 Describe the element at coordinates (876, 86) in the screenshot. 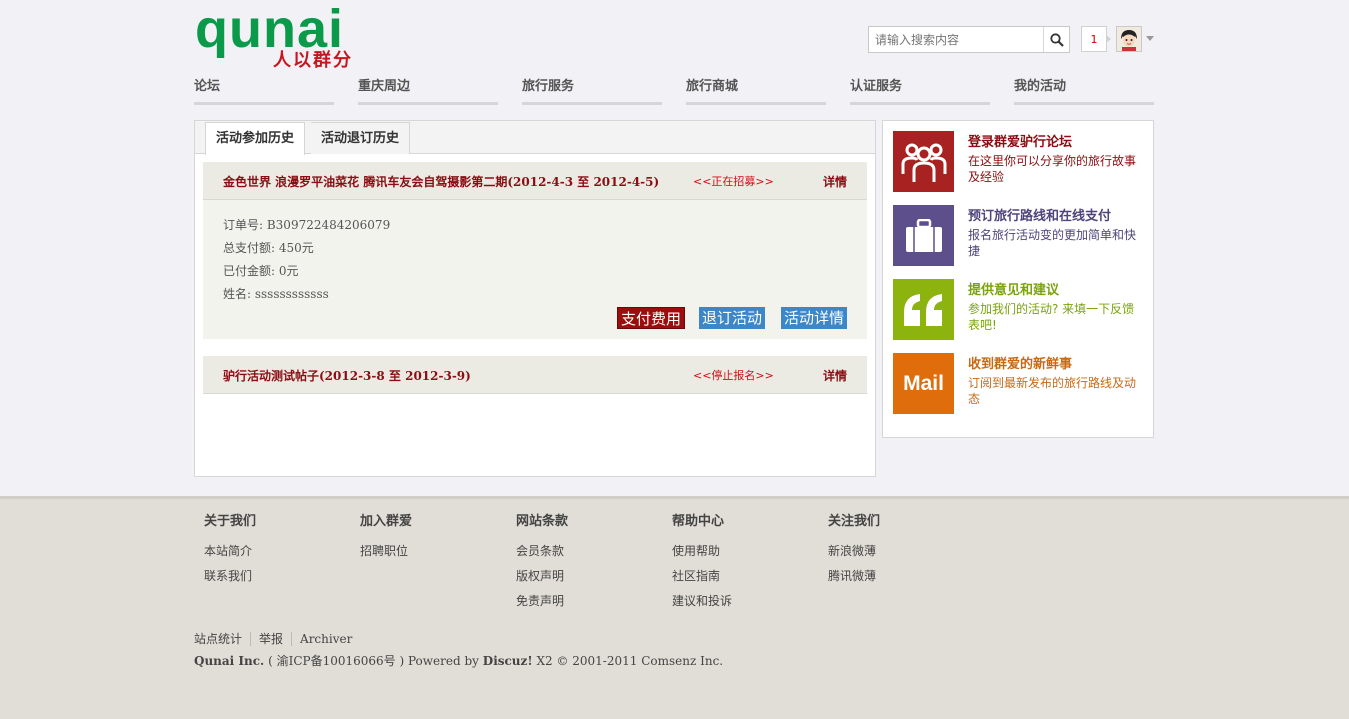

I see `nav-label: 认证服务` at that location.